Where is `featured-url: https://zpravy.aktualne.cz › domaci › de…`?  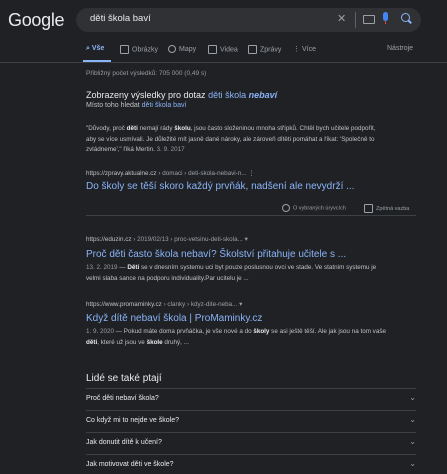
featured-url: https://zpravy.aktualne.cz › domaci › de… is located at coordinates (170, 173).